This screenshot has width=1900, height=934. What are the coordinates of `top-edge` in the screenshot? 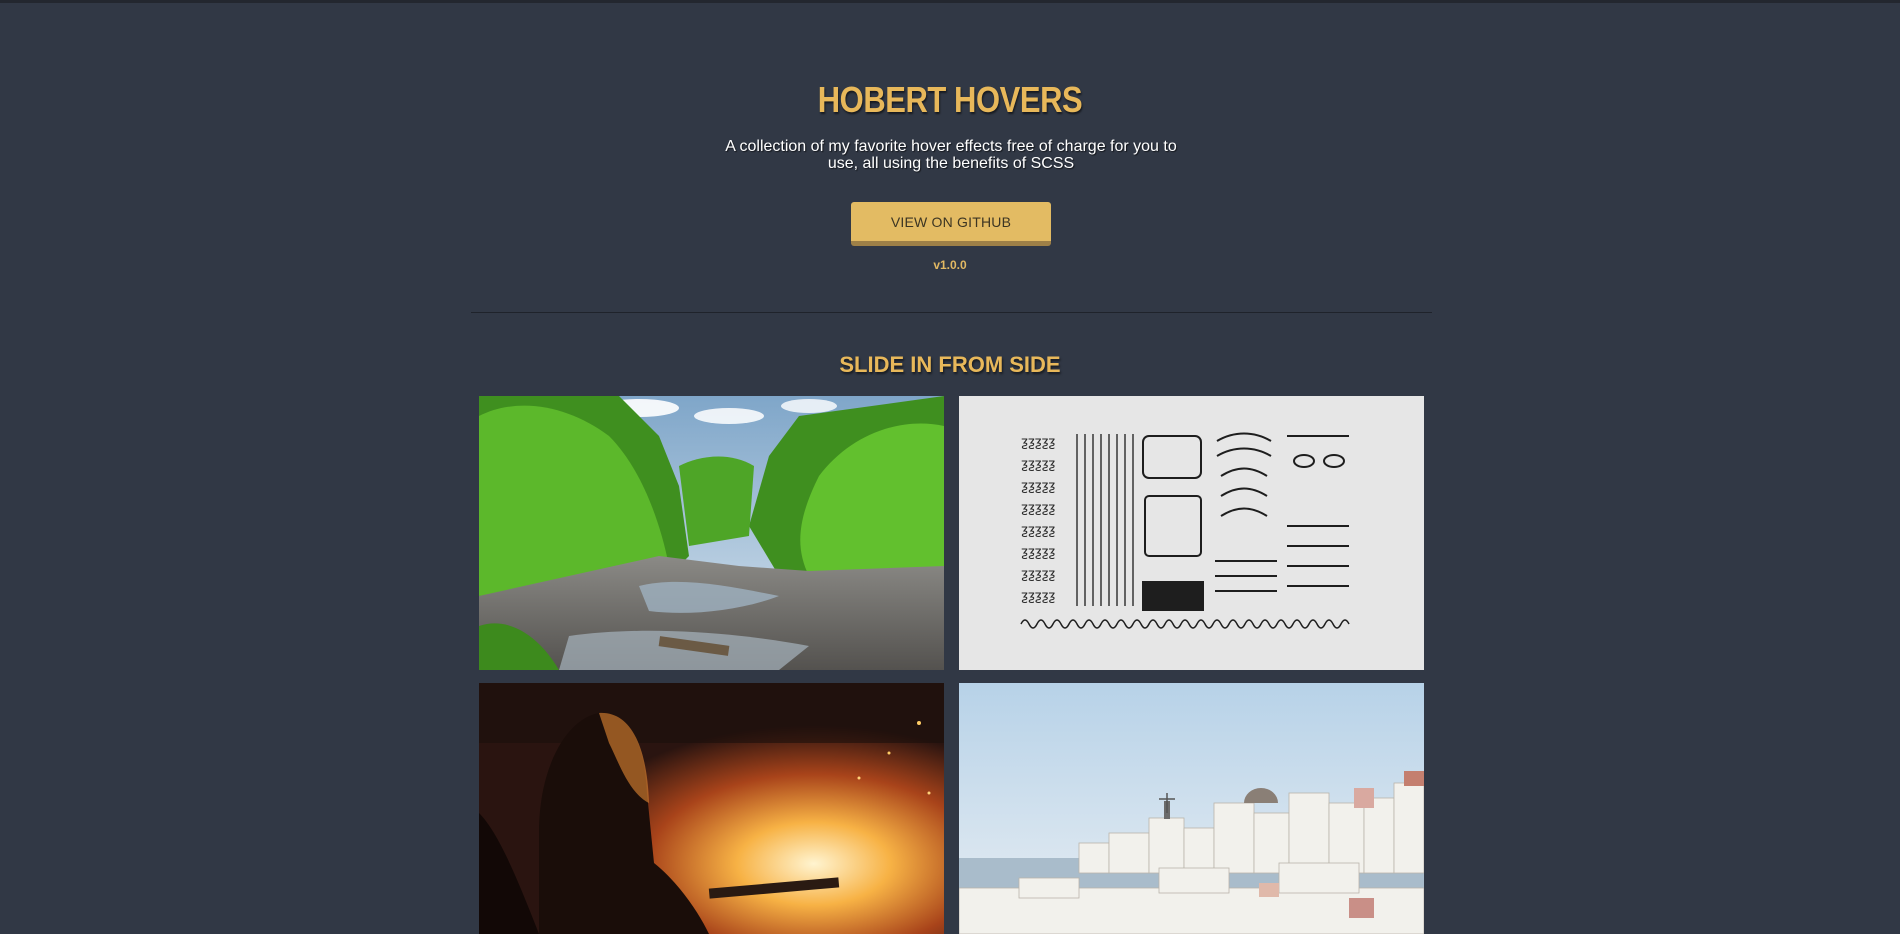 It's located at (950, 1).